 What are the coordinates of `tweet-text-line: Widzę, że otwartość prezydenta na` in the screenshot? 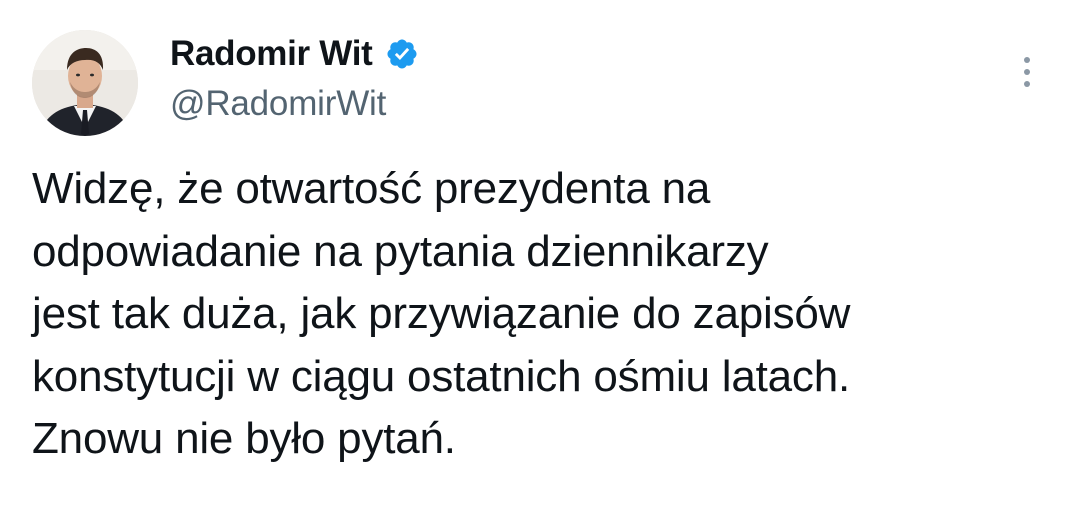 It's located at (371, 188).